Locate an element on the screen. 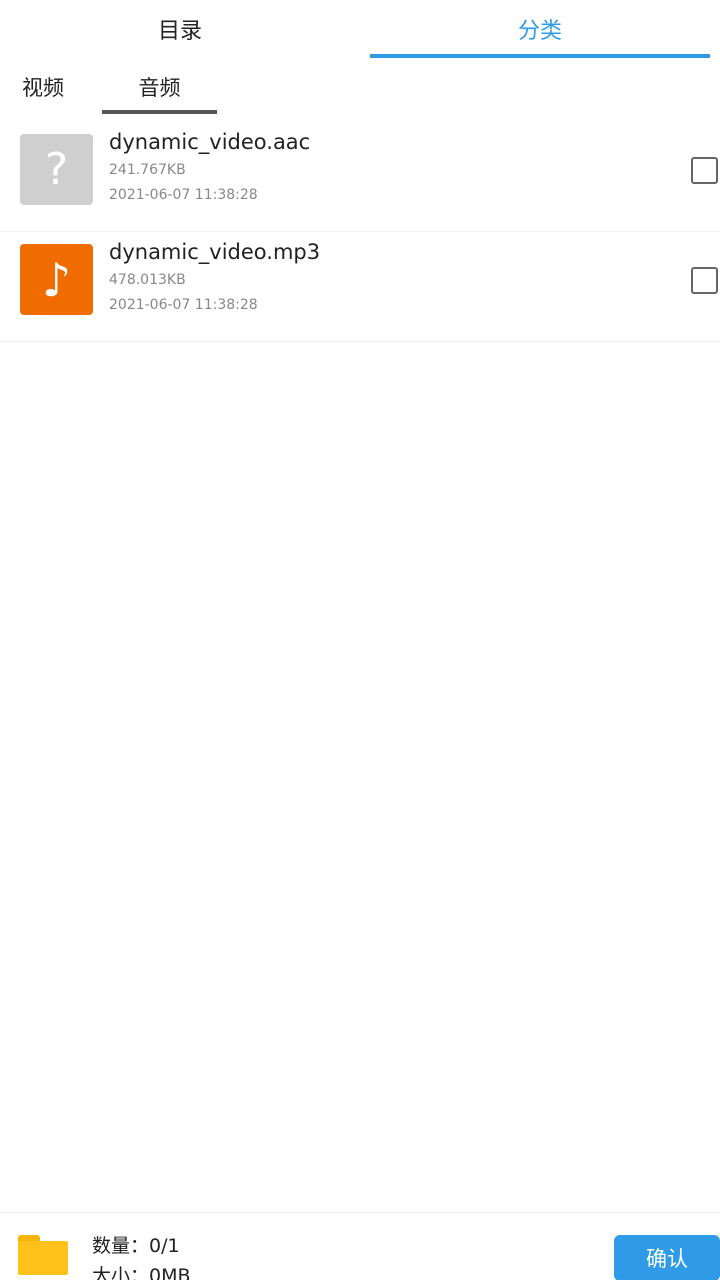  tab-category: 分类 is located at coordinates (540, 31).